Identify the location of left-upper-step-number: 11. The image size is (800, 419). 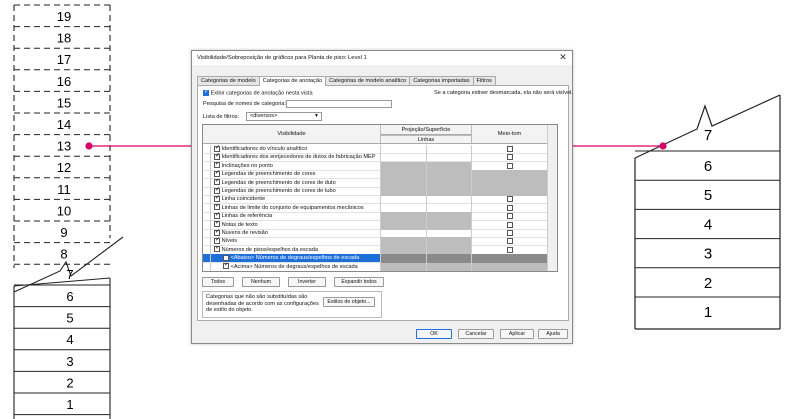
(64, 189).